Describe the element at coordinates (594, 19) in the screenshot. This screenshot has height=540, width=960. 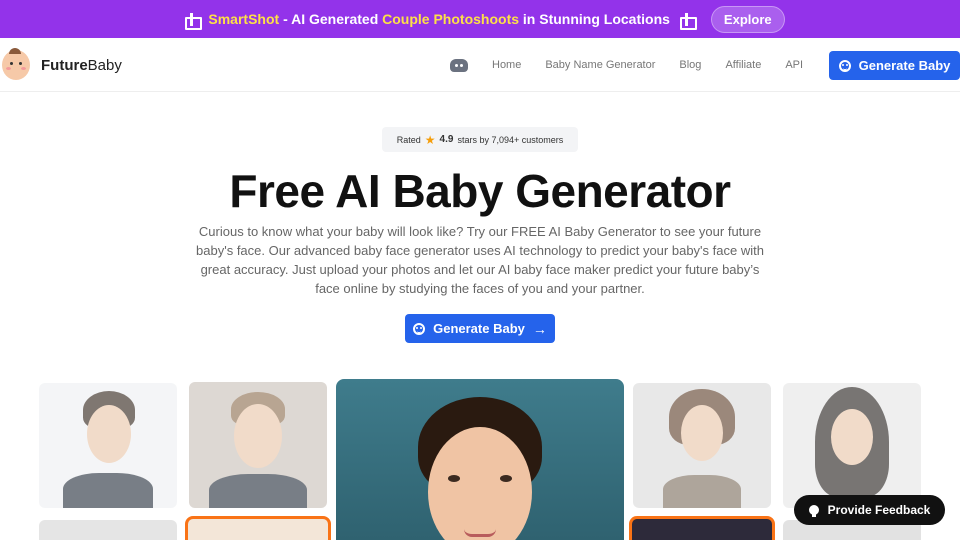
I see `banner-text-end: in Stunning Locations` at that location.